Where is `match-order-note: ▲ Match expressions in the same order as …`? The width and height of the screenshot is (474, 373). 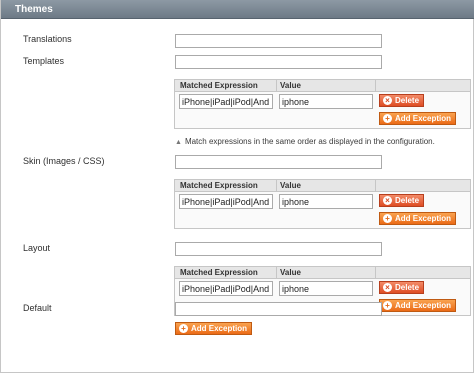 match-order-note: ▲ Match expressions in the same order as … is located at coordinates (305, 141).